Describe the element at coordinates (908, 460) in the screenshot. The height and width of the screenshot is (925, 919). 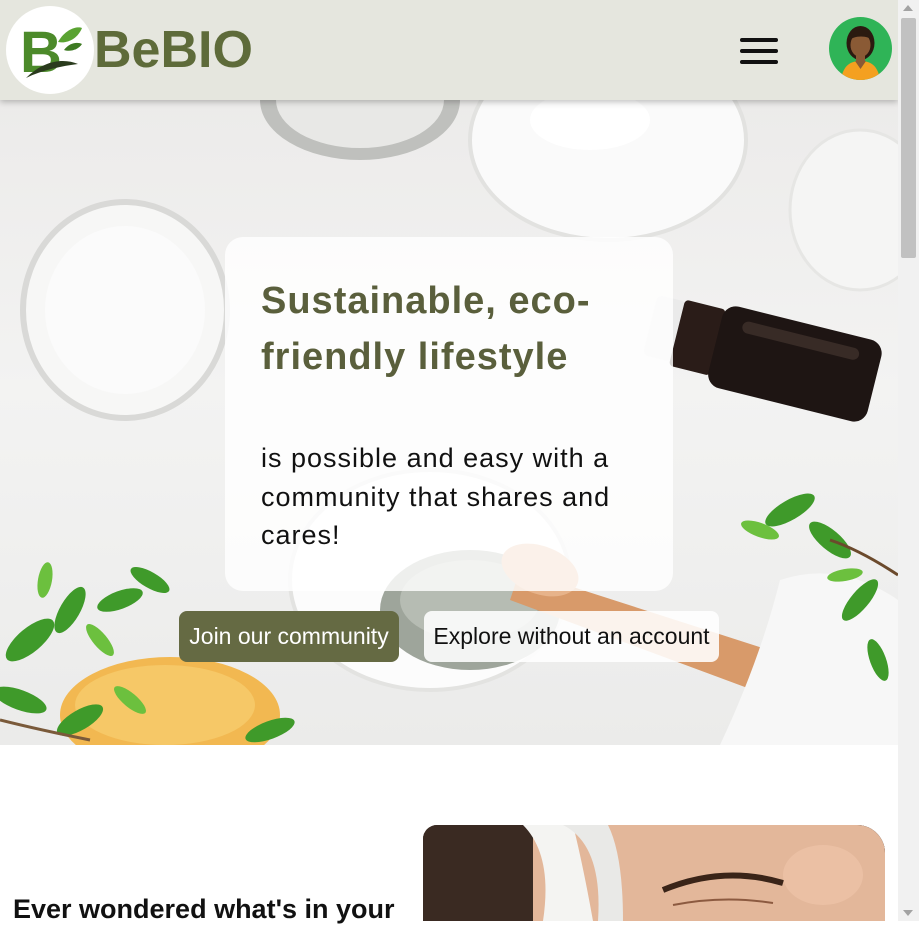
I see `page-scrollbar` at that location.